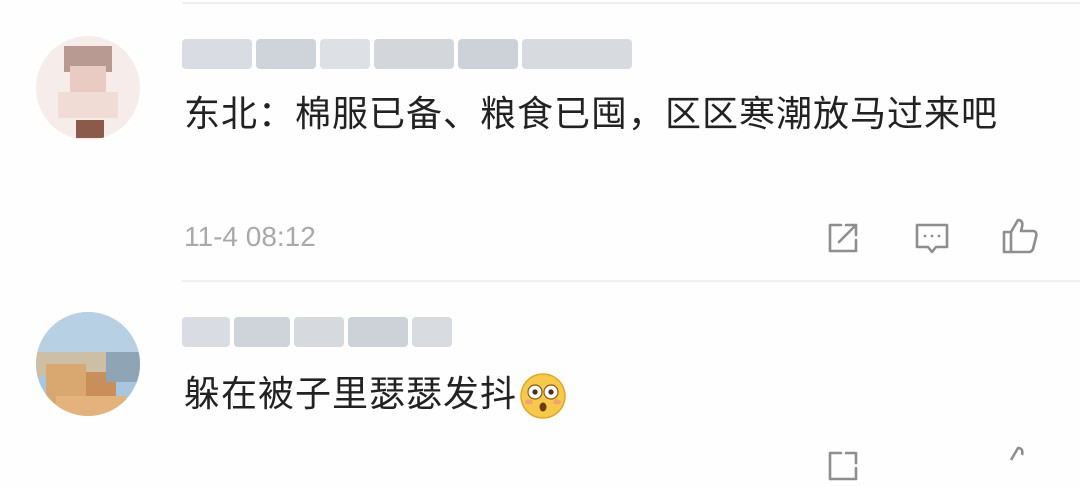  What do you see at coordinates (591, 114) in the screenshot?
I see `comment-text: 东北：棉服已备、粮食已囤，区区寒潮放马过来吧` at bounding box center [591, 114].